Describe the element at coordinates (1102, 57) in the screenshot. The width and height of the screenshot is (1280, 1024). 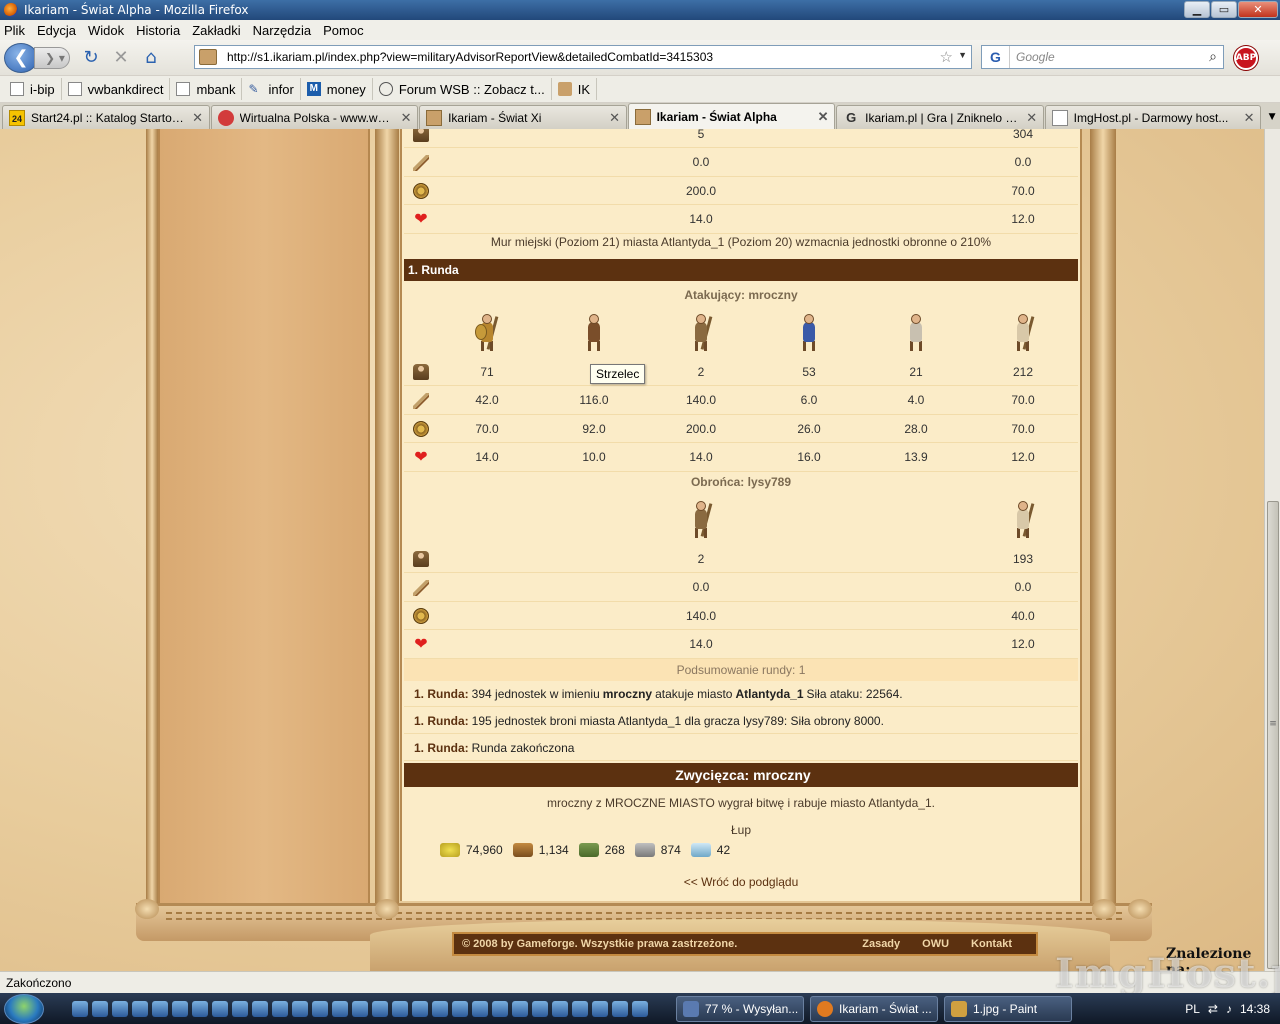
I see `search-box: G Google ⌕` at that location.